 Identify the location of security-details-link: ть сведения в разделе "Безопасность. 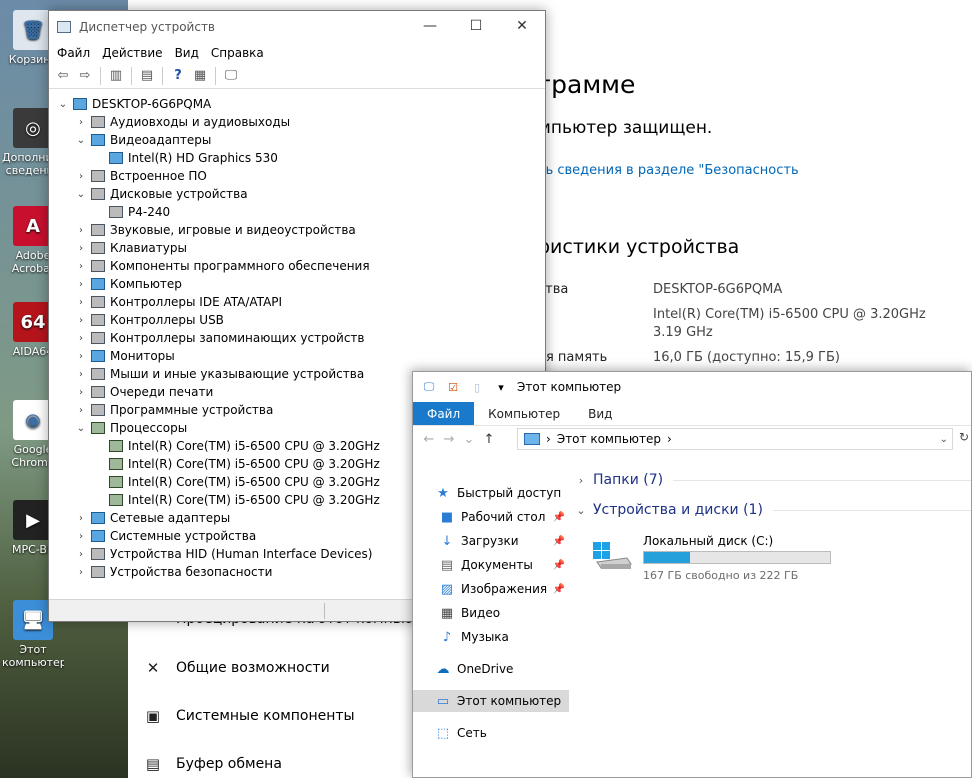
(668, 170).